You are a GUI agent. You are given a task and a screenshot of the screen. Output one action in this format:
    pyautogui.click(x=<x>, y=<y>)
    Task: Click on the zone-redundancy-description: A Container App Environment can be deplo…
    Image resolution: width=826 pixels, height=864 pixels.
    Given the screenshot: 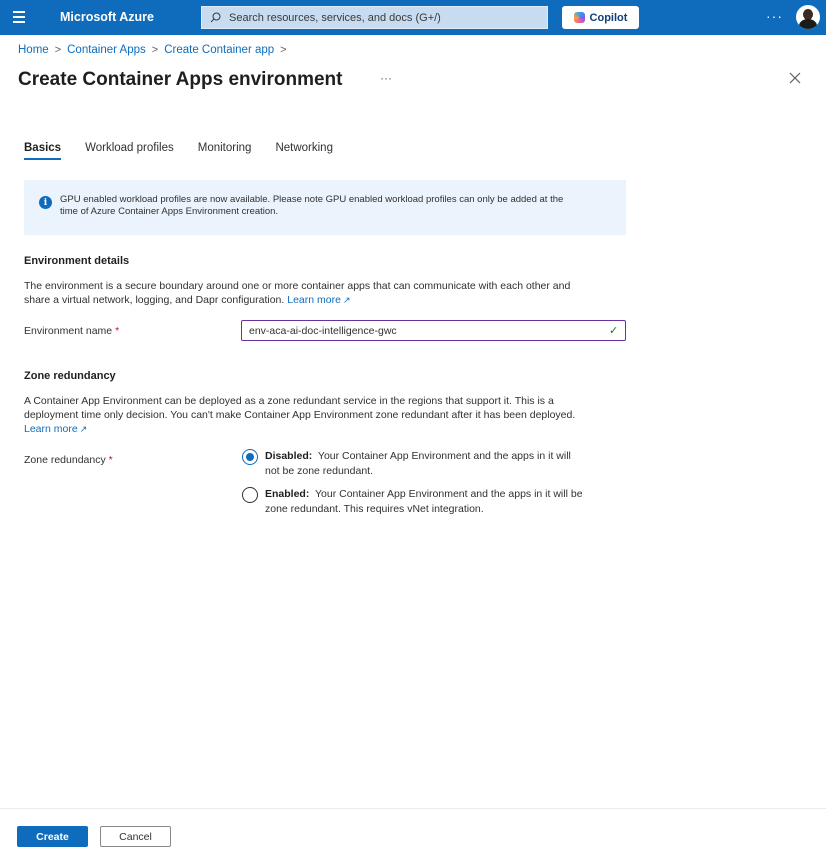 What is the action you would take?
    pyautogui.click(x=300, y=415)
    